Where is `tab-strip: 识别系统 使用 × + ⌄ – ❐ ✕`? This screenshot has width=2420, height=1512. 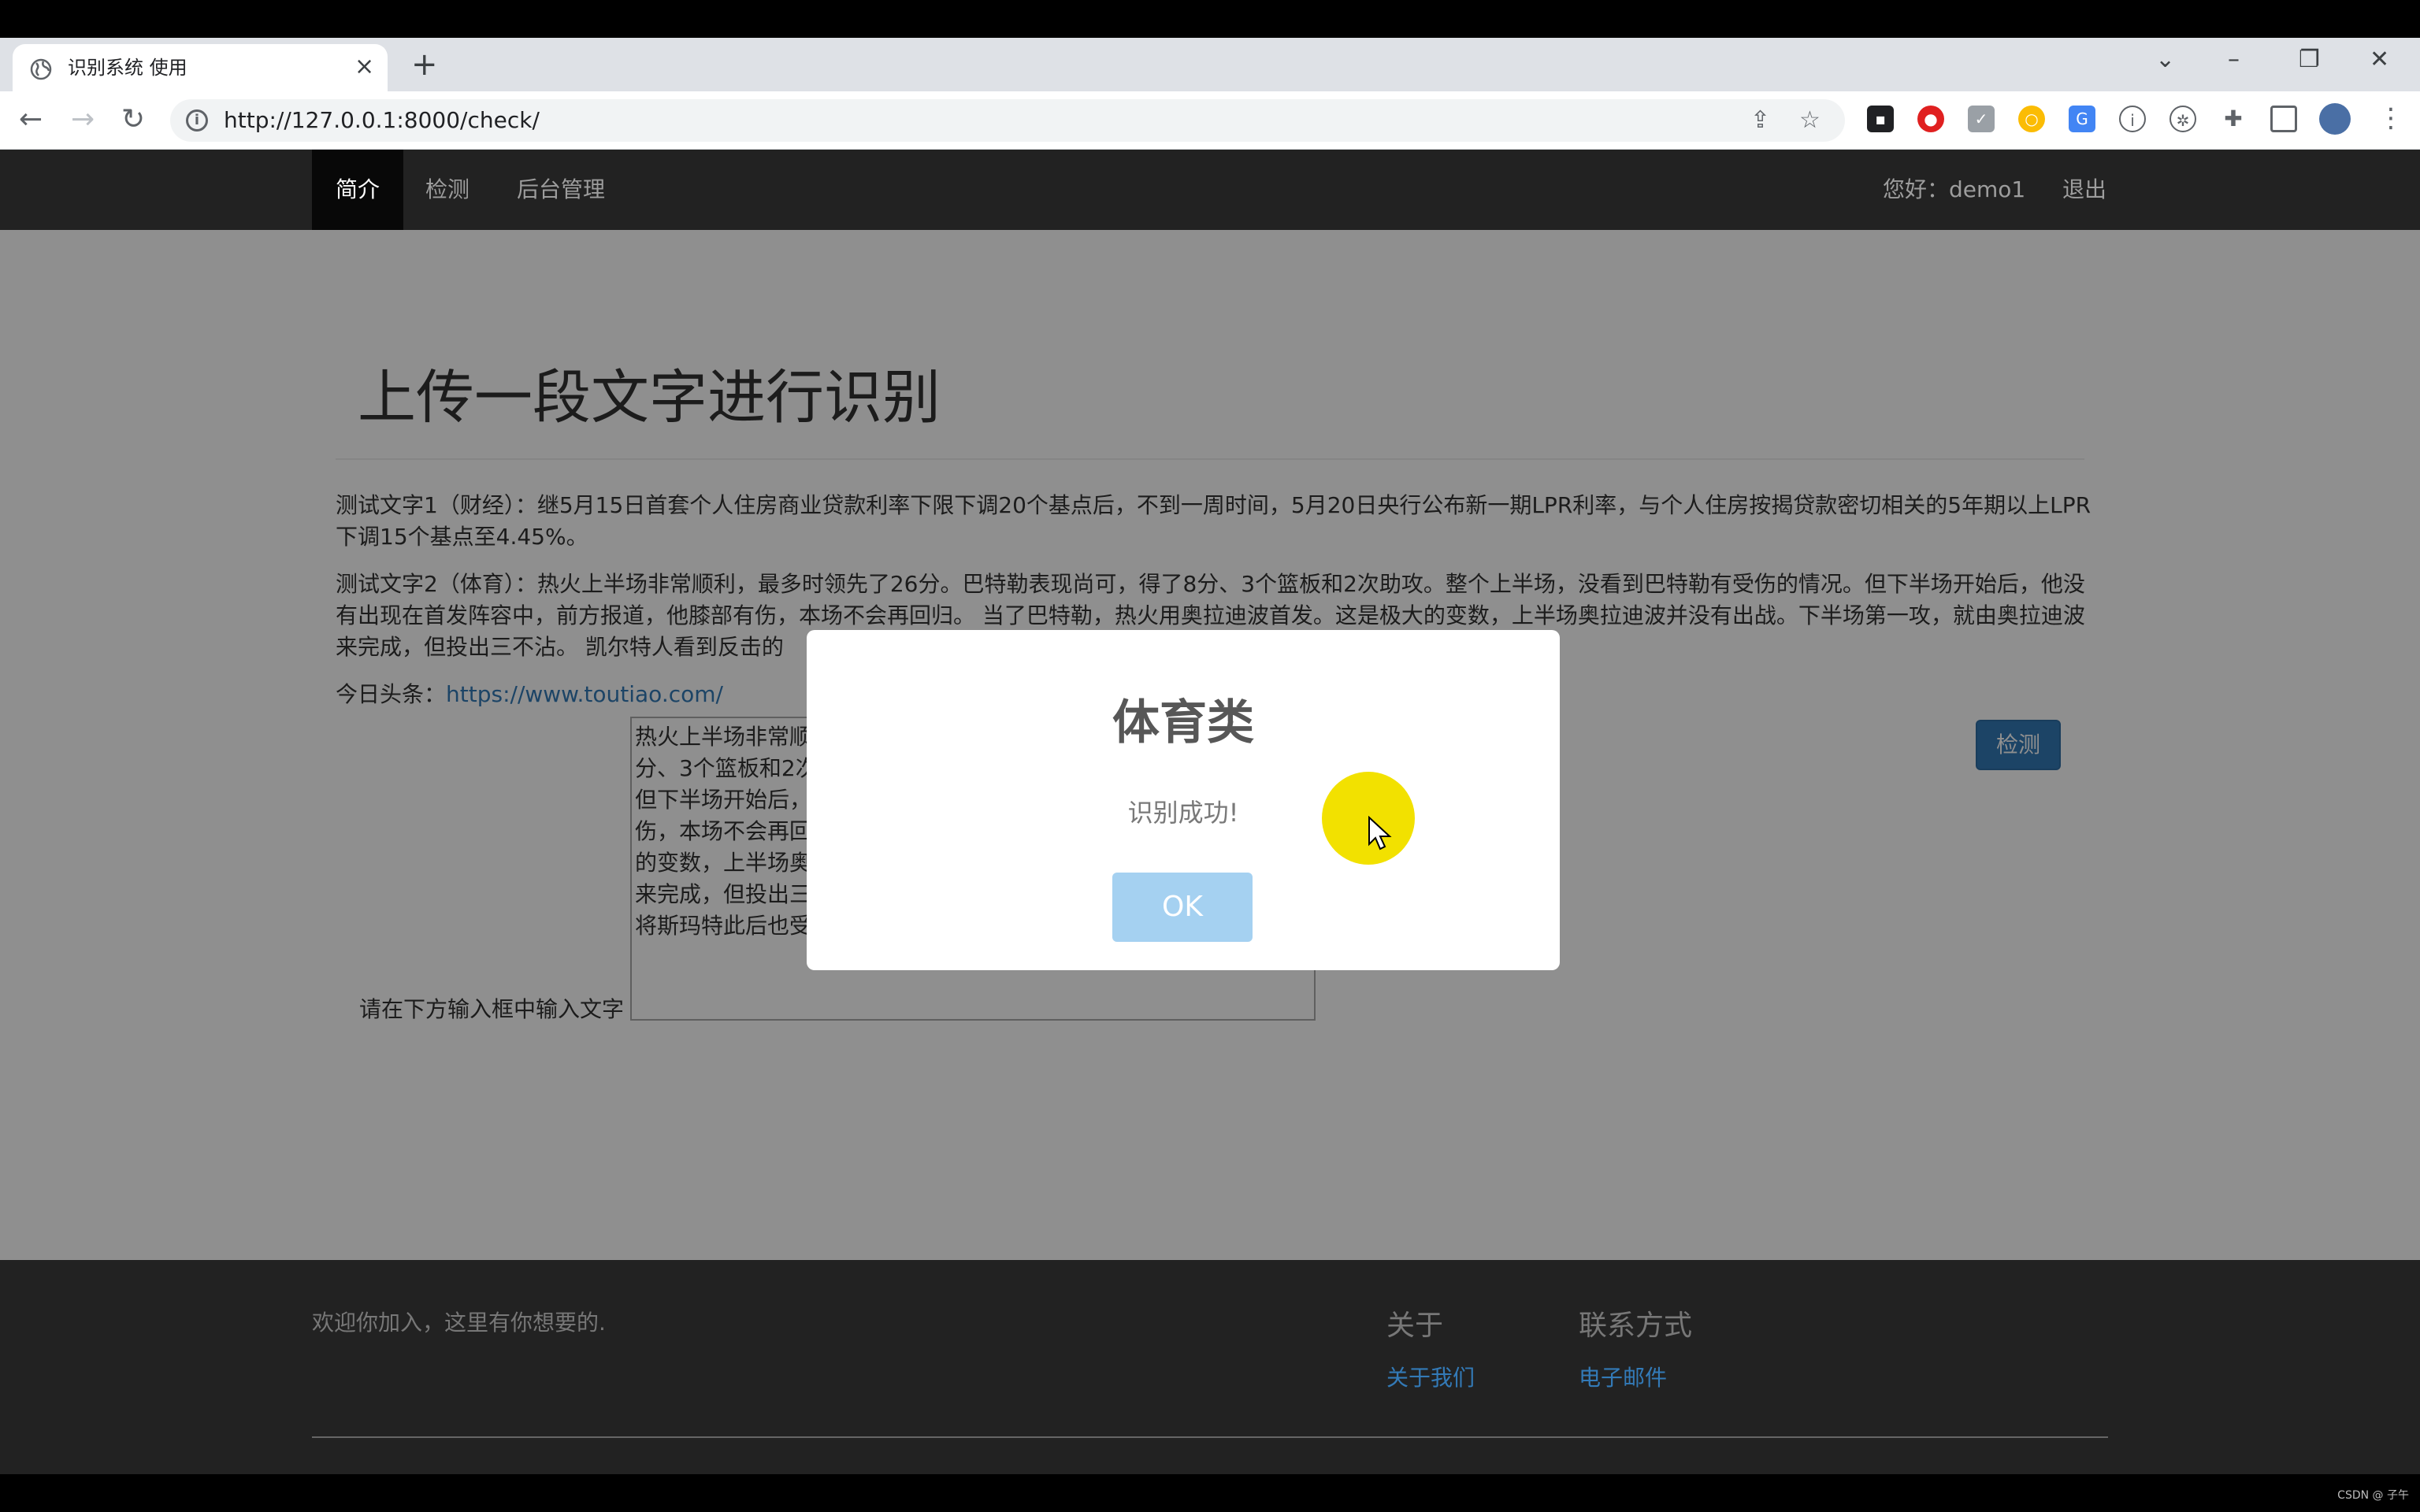 tab-strip: 识别系统 使用 × + ⌄ – ❐ ✕ is located at coordinates (1210, 64).